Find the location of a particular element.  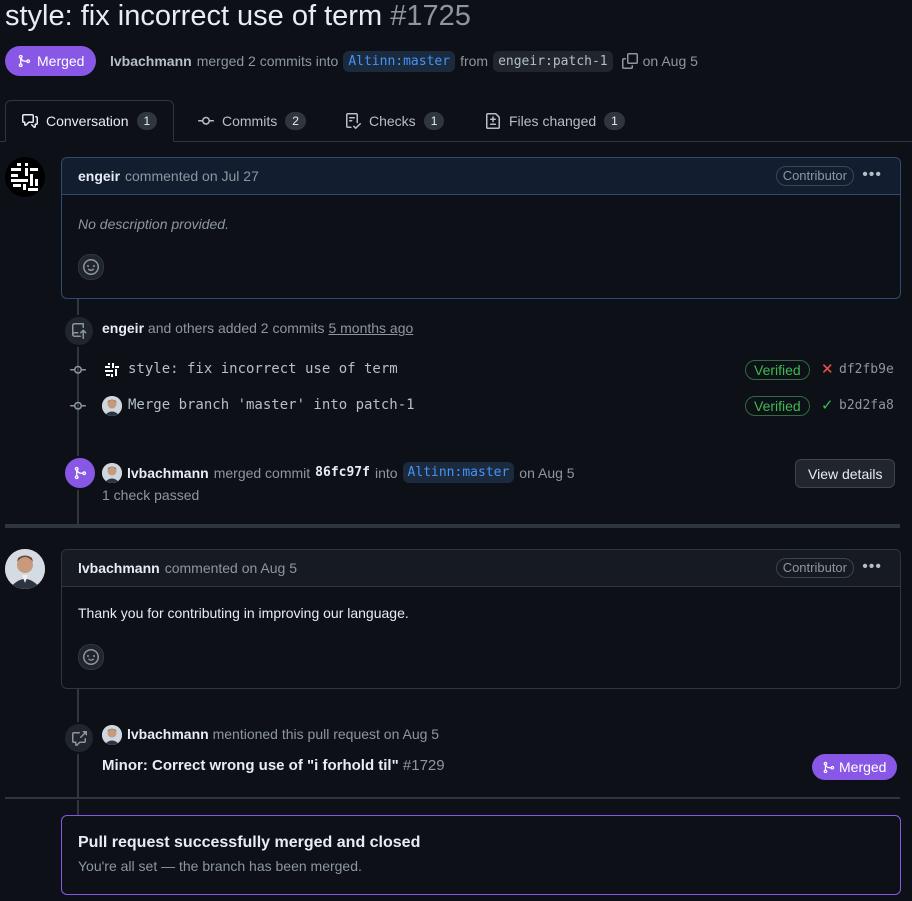

tab-checks-count: 1 is located at coordinates (434, 120).